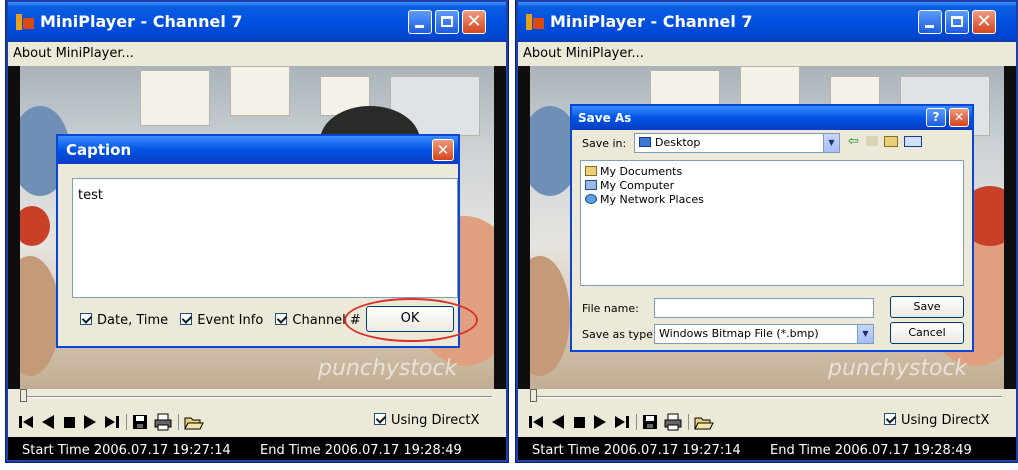  I want to click on caption-dialog-titlebar: Caption ✕, so click(258, 150).